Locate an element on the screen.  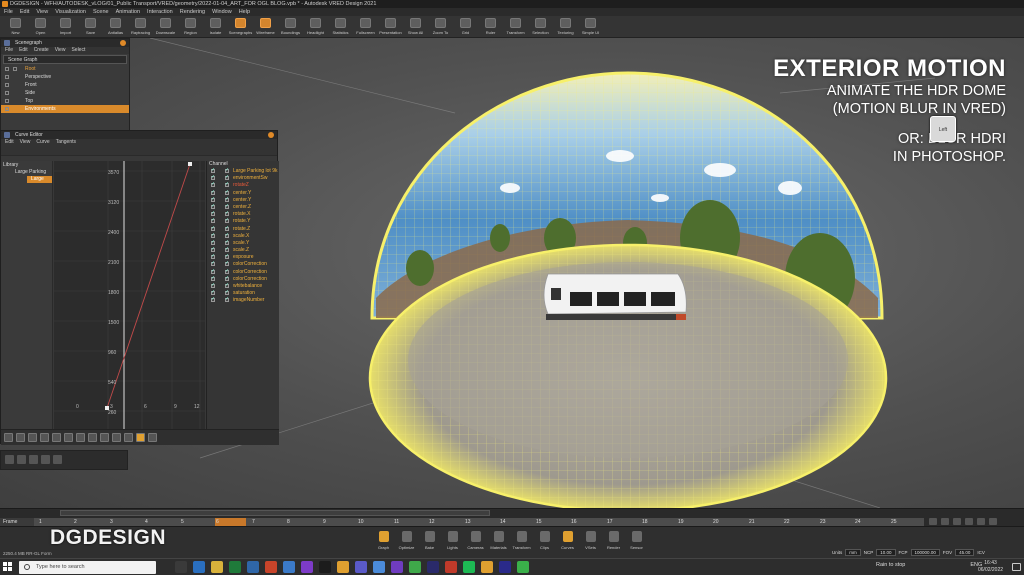
sg-row-front: Front is located at coordinates (65, 85).